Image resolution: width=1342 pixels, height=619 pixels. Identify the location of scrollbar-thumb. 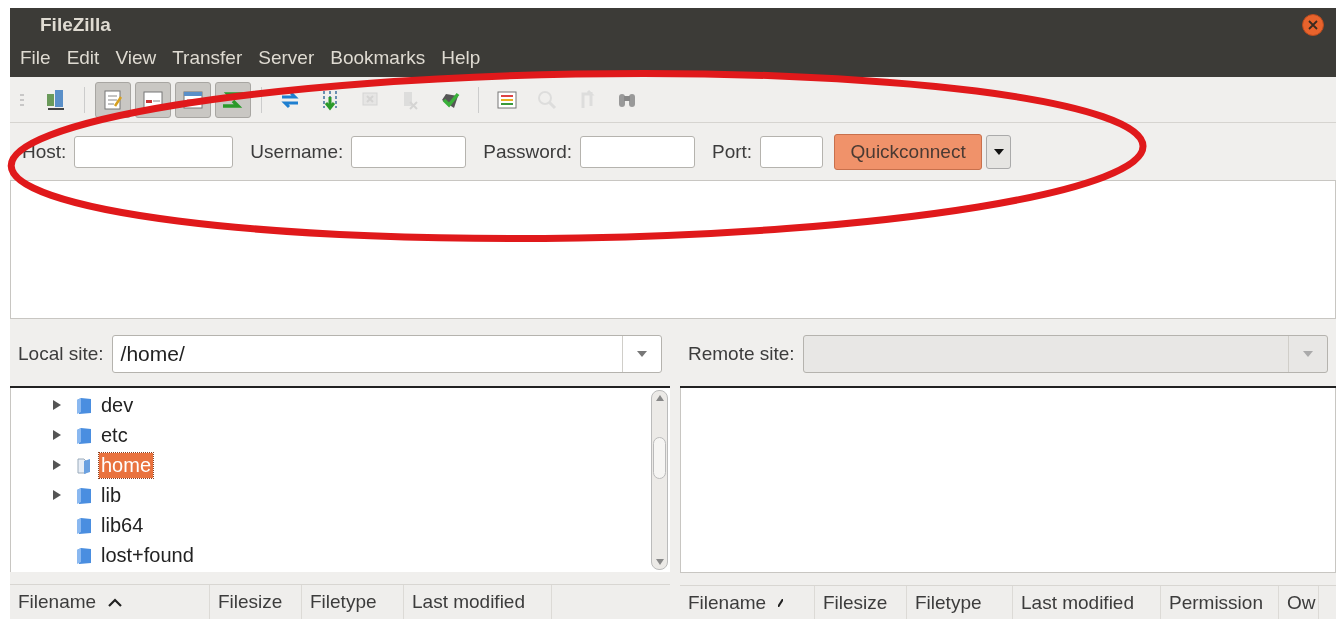
(659, 458).